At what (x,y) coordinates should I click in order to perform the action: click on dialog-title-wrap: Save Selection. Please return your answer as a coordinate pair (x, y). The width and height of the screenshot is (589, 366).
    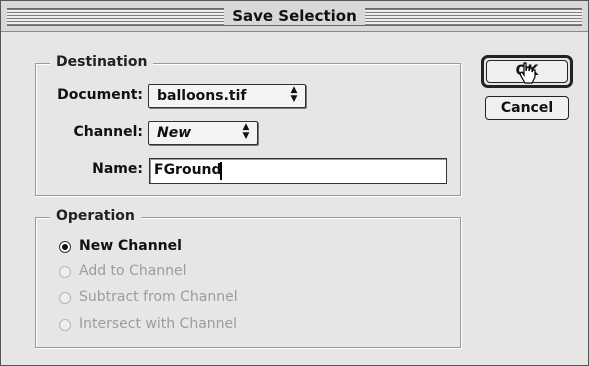
    Looking at the image, I should click on (294, 16).